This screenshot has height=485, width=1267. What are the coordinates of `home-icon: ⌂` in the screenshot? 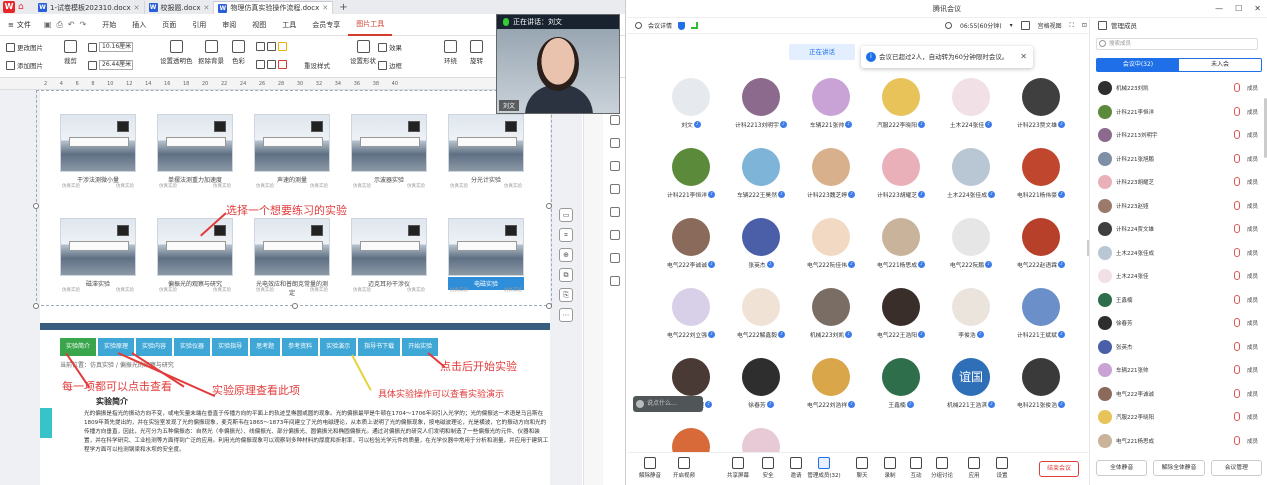 It's located at (23, 7).